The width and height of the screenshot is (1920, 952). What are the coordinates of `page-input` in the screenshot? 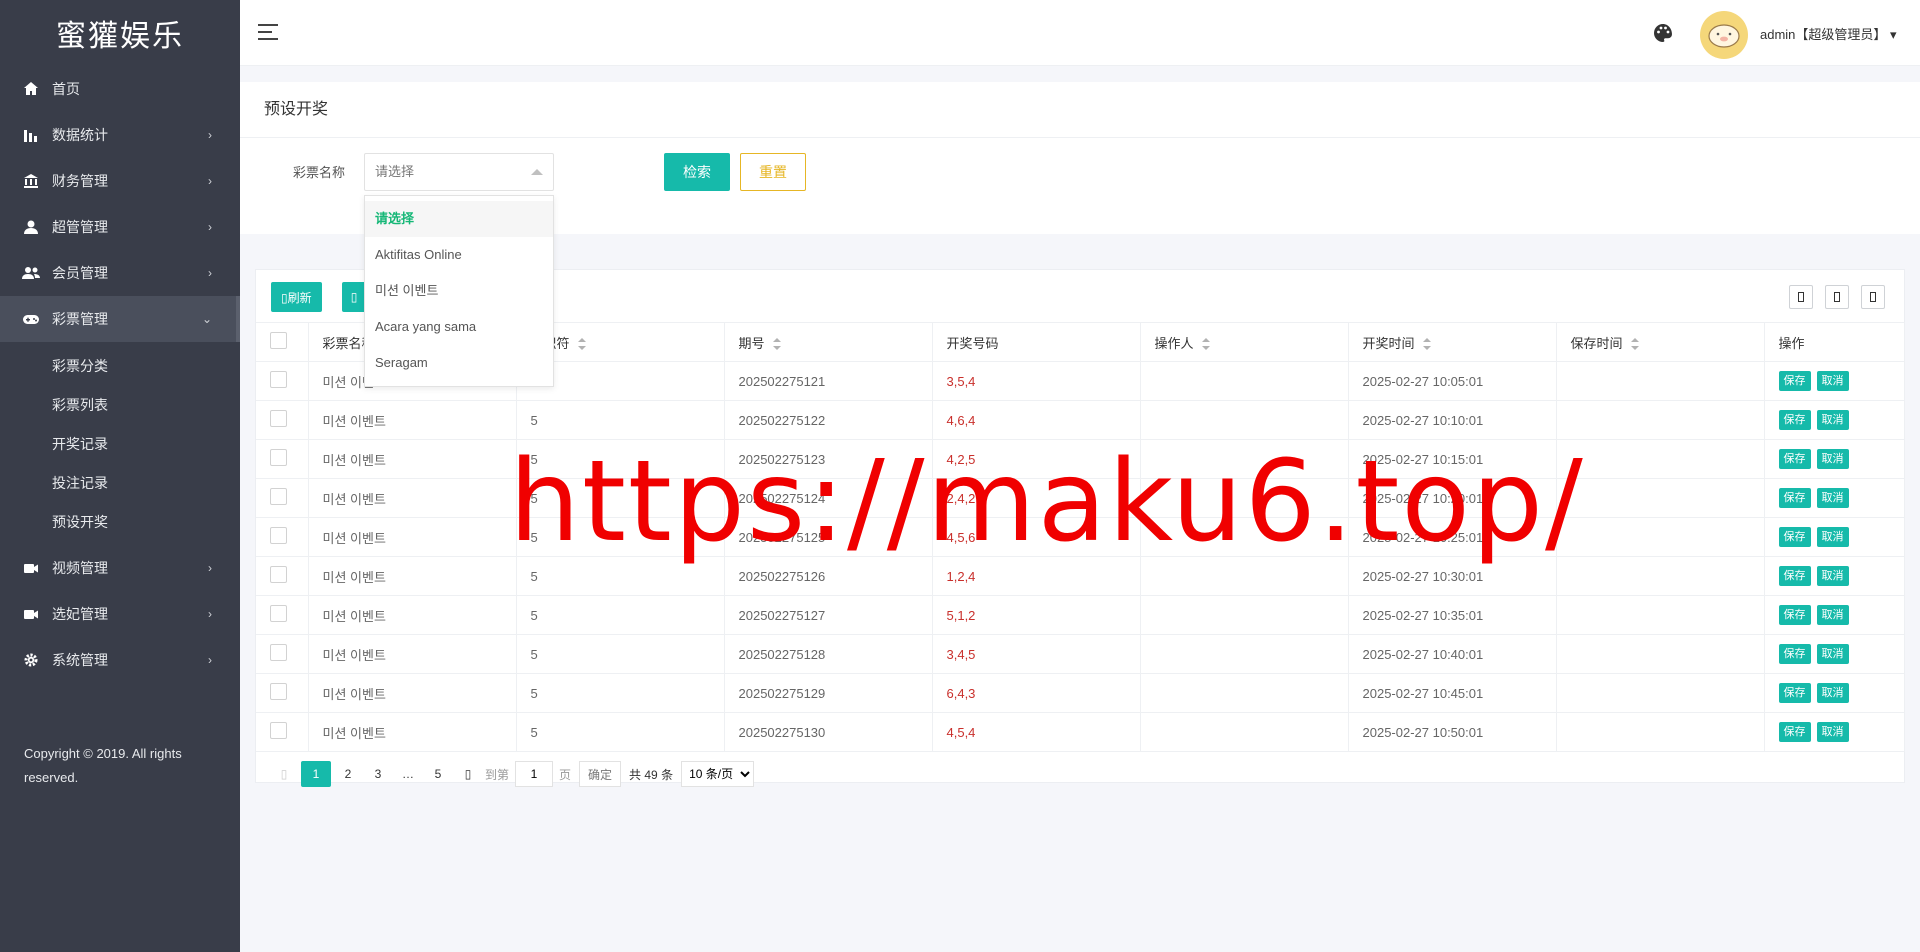 It's located at (534, 774).